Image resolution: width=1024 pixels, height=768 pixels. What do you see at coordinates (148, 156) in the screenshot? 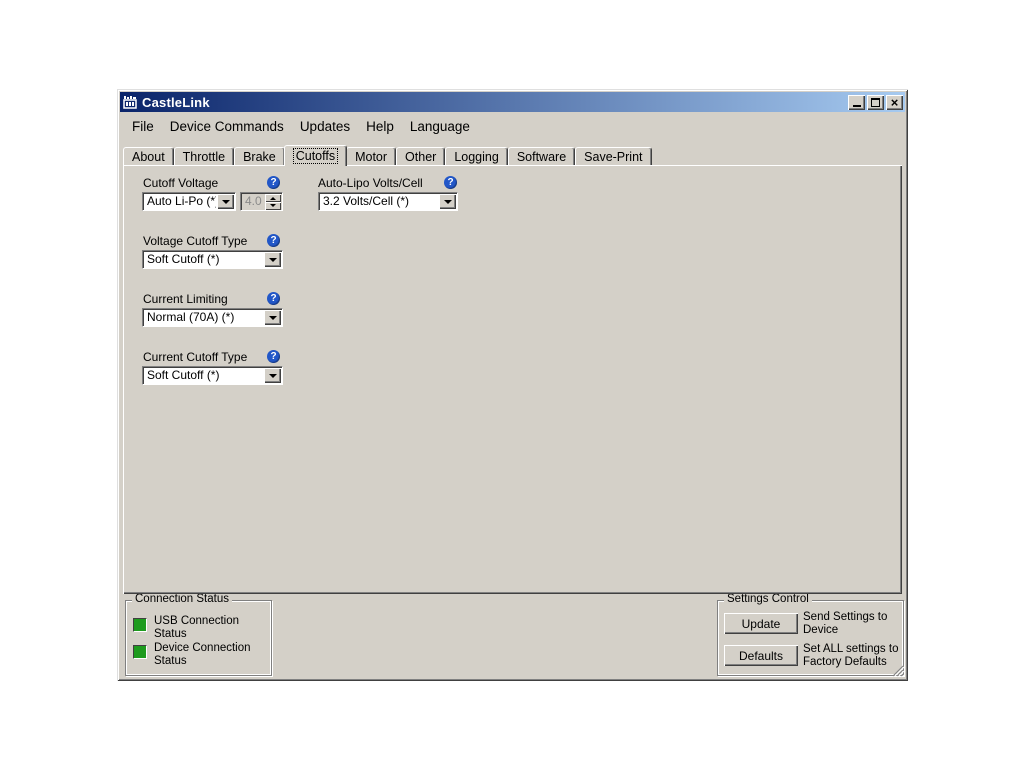
I see `tab-about: About` at bounding box center [148, 156].